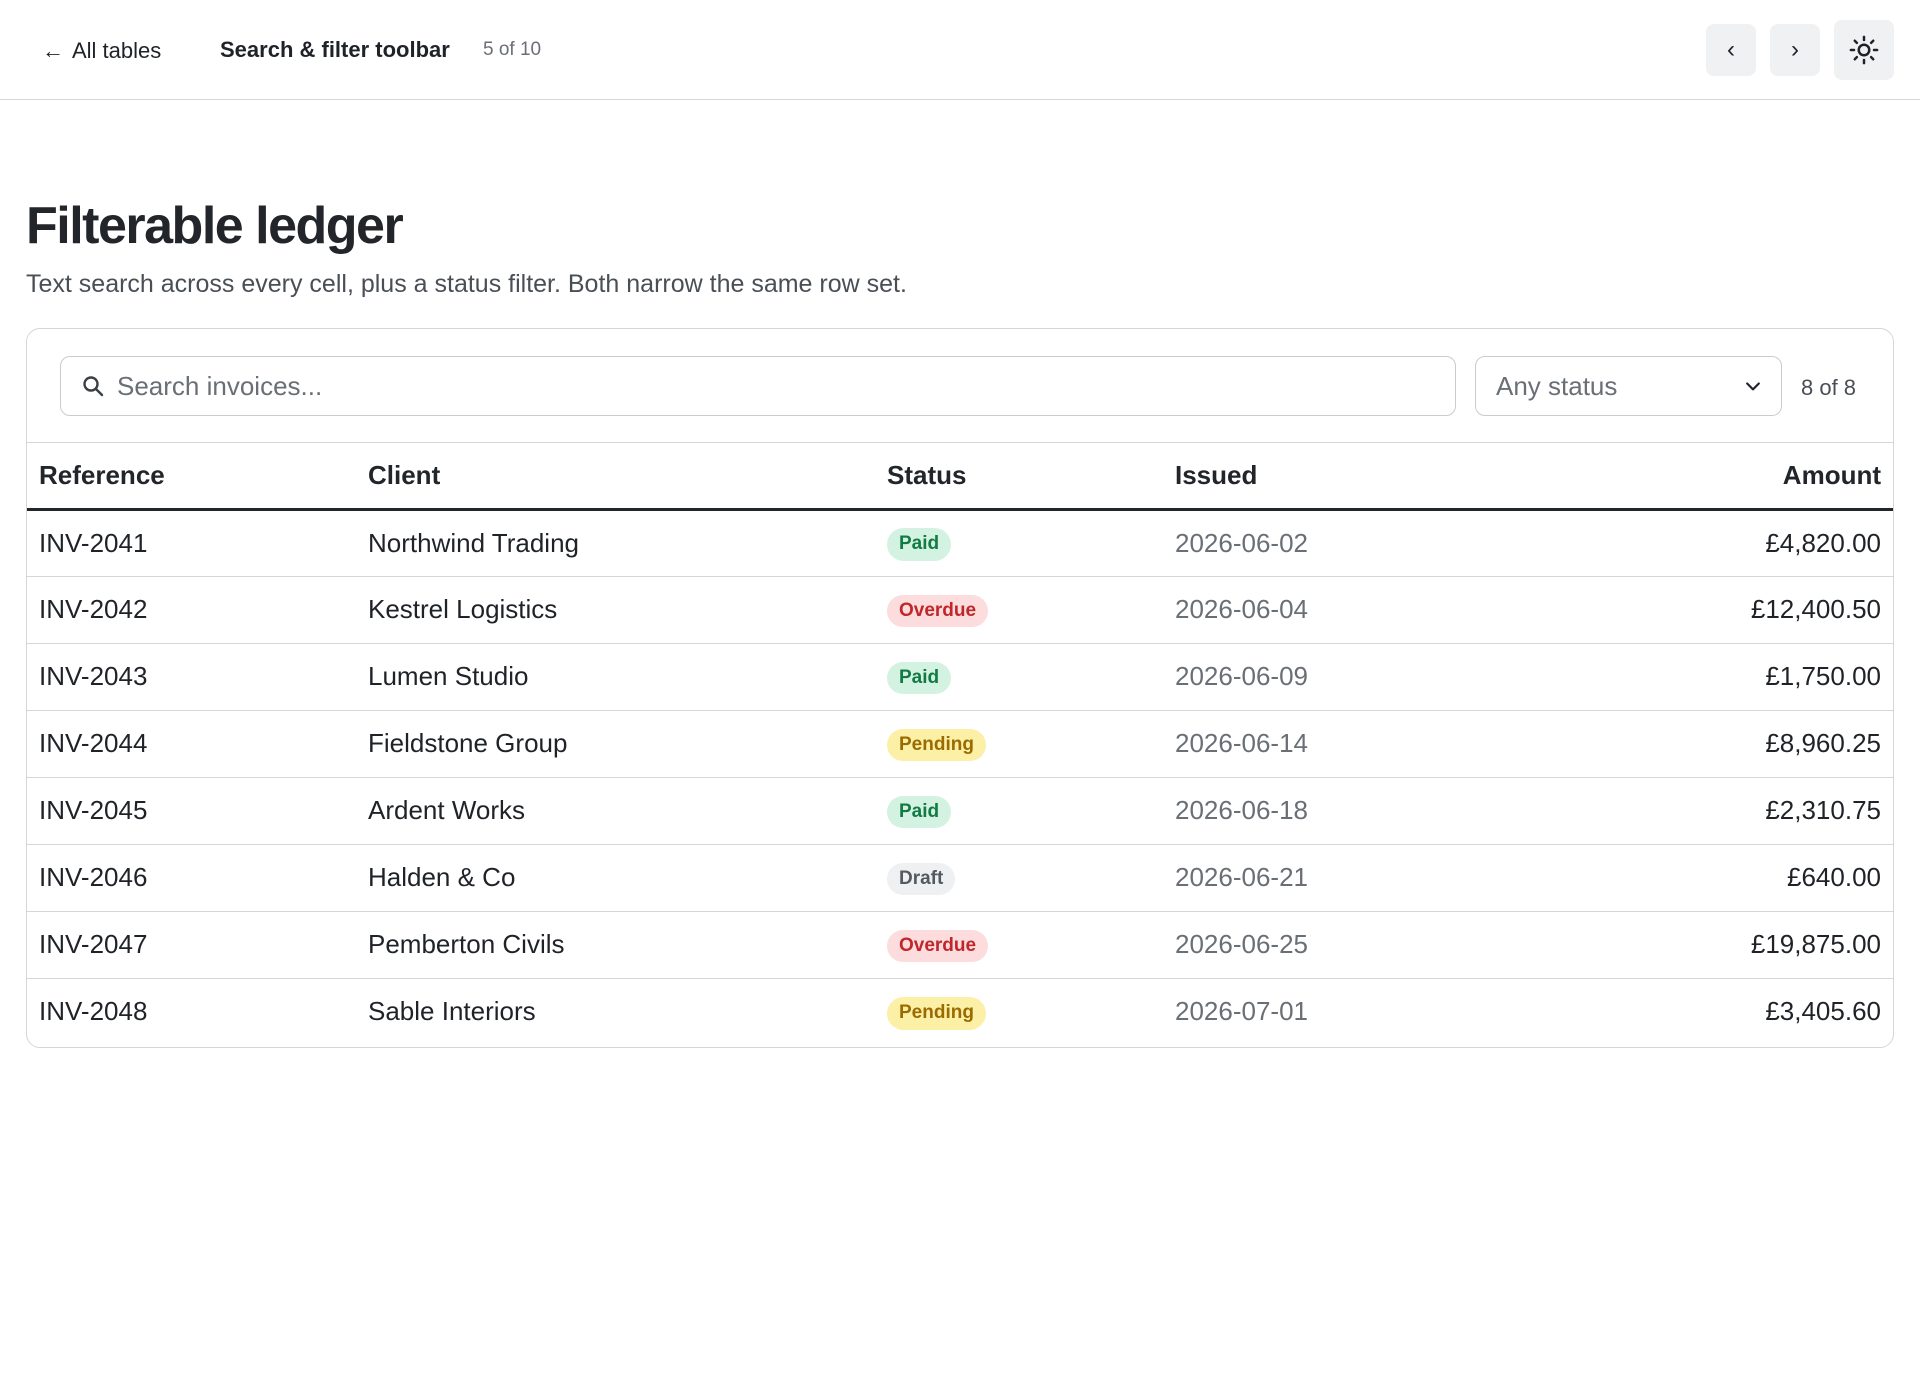  What do you see at coordinates (191, 878) in the screenshot?
I see `reference-cell: INV-2046` at bounding box center [191, 878].